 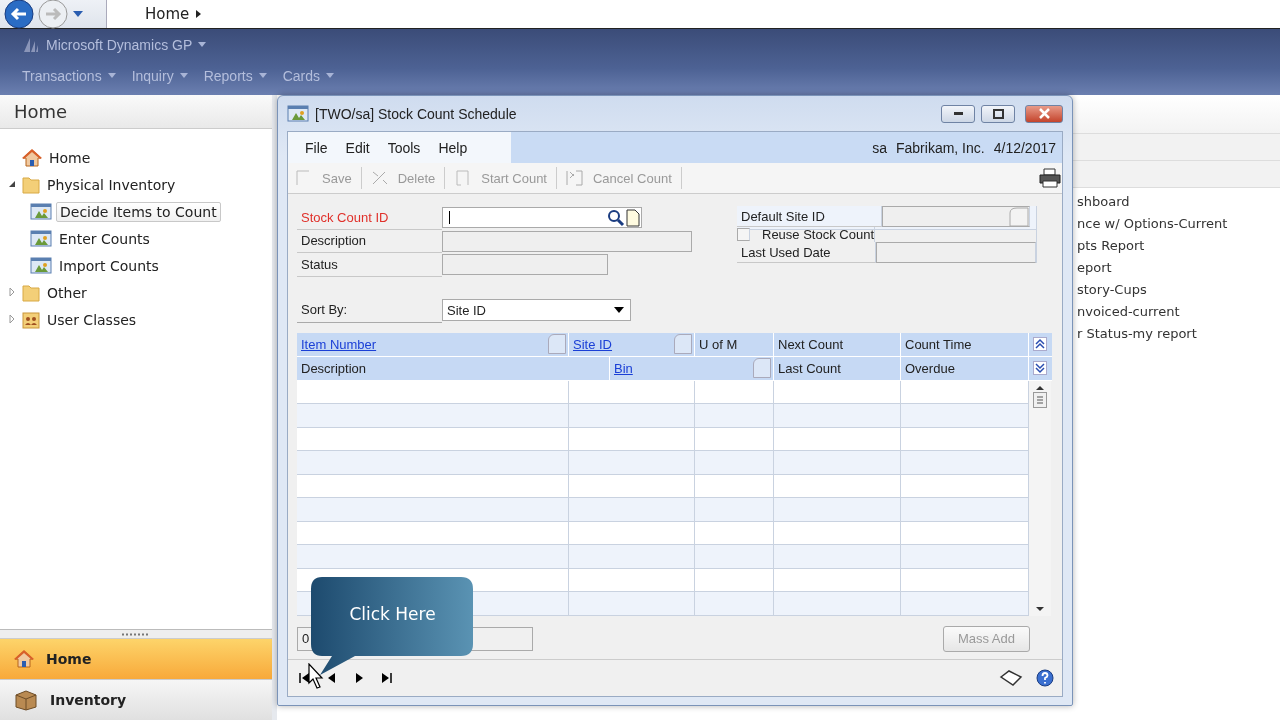 What do you see at coordinates (104, 238) in the screenshot?
I see `tree-item: Enter Counts` at bounding box center [104, 238].